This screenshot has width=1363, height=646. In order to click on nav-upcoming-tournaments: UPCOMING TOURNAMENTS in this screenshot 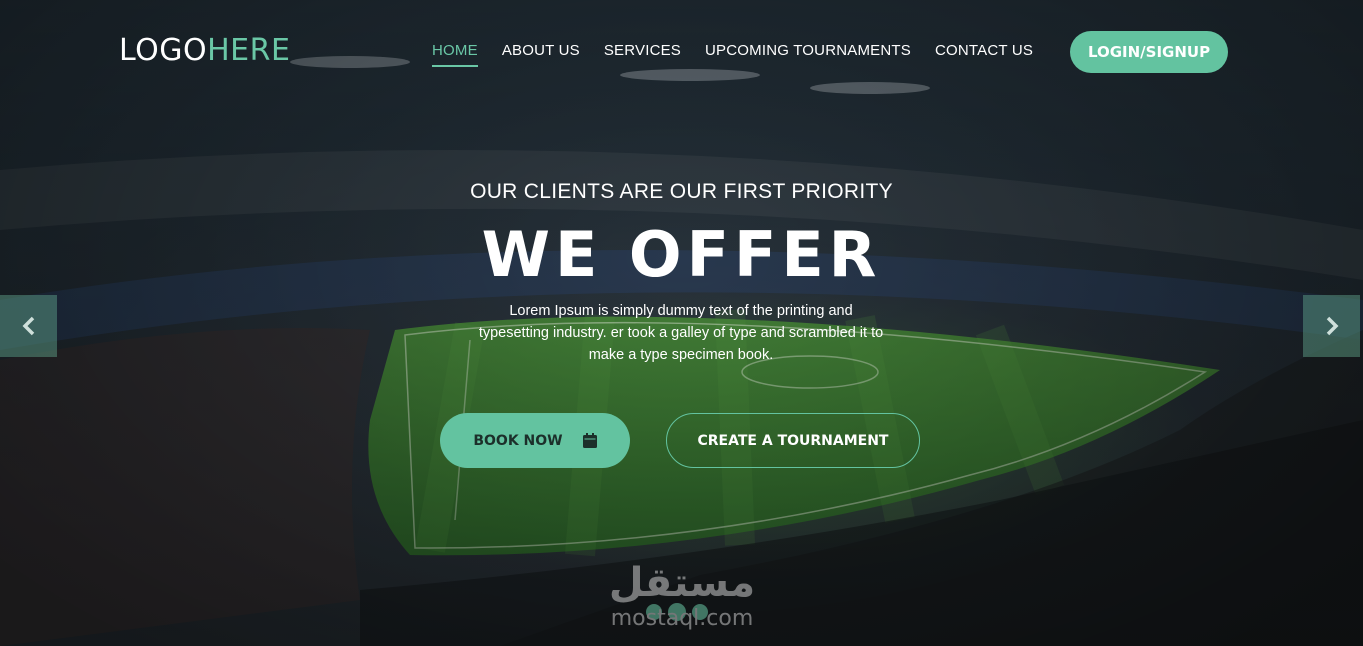, I will do `click(808, 54)`.